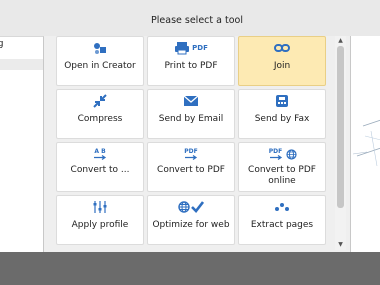  I want to click on convert-ab-icon: A B, so click(100, 154).